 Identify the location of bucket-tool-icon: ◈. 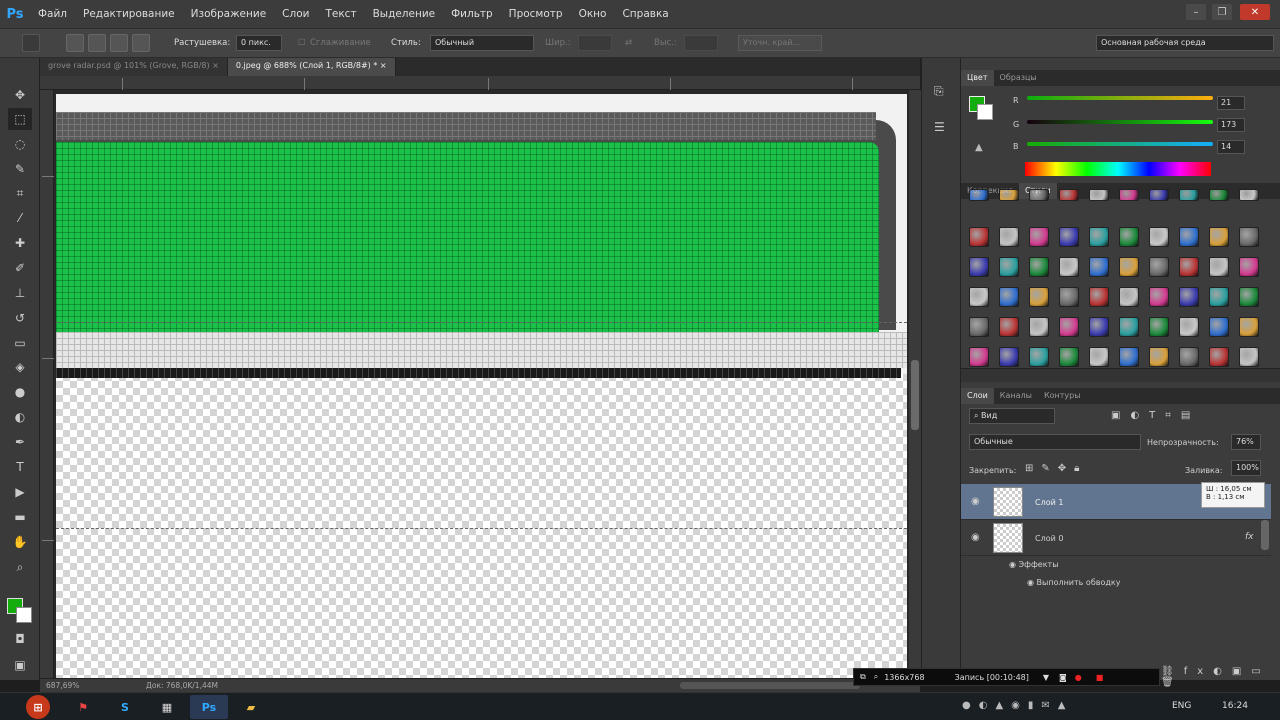
(20, 367).